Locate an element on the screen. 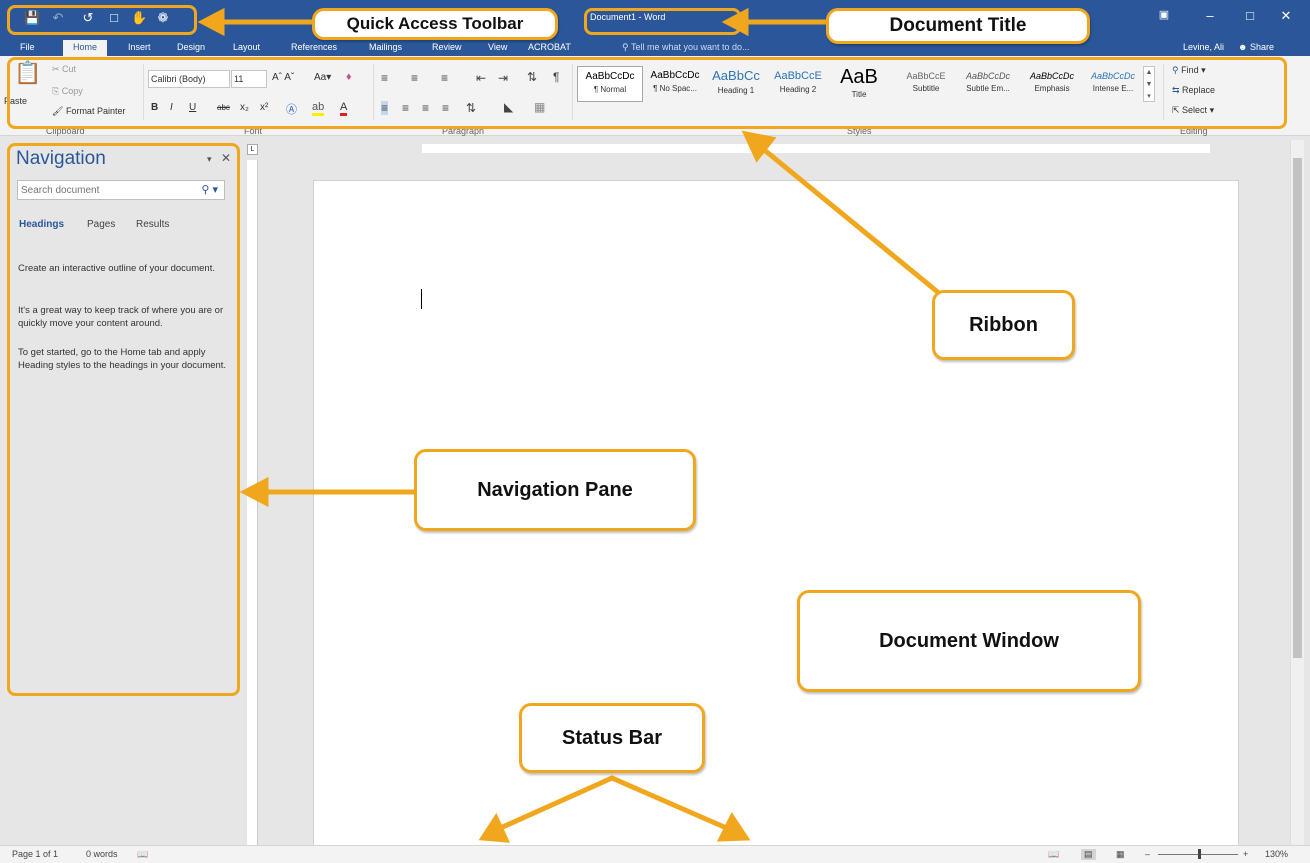 This screenshot has width=1310, height=863. title-arrowhead is located at coordinates (735, 22).